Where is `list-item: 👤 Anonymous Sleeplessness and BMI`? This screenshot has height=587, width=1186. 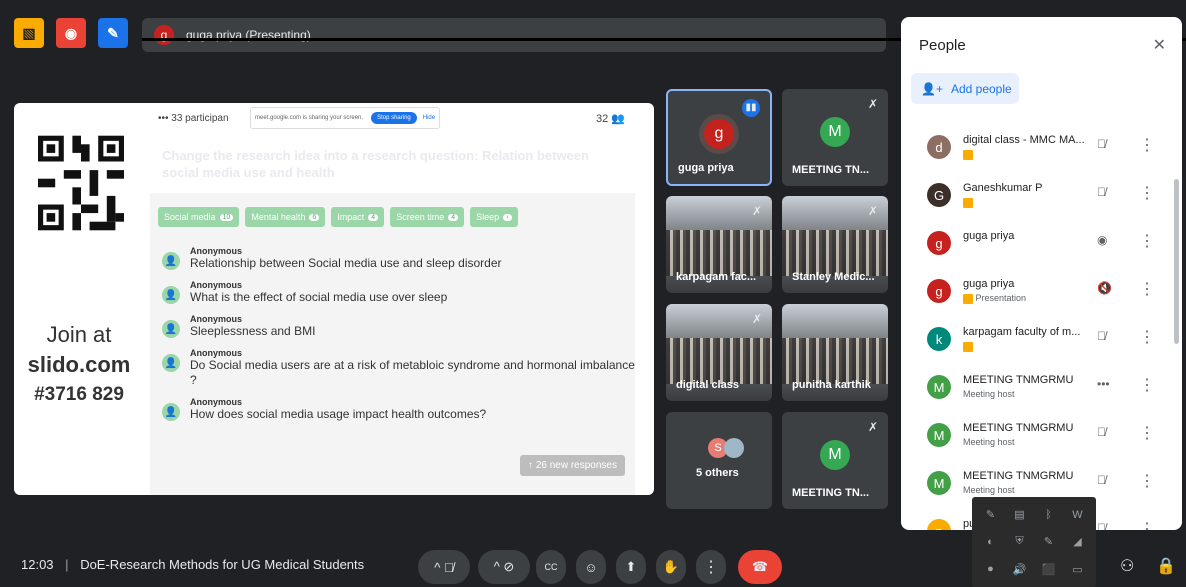 list-item: 👤 Anonymous Sleeplessness and BMI is located at coordinates (398, 326).